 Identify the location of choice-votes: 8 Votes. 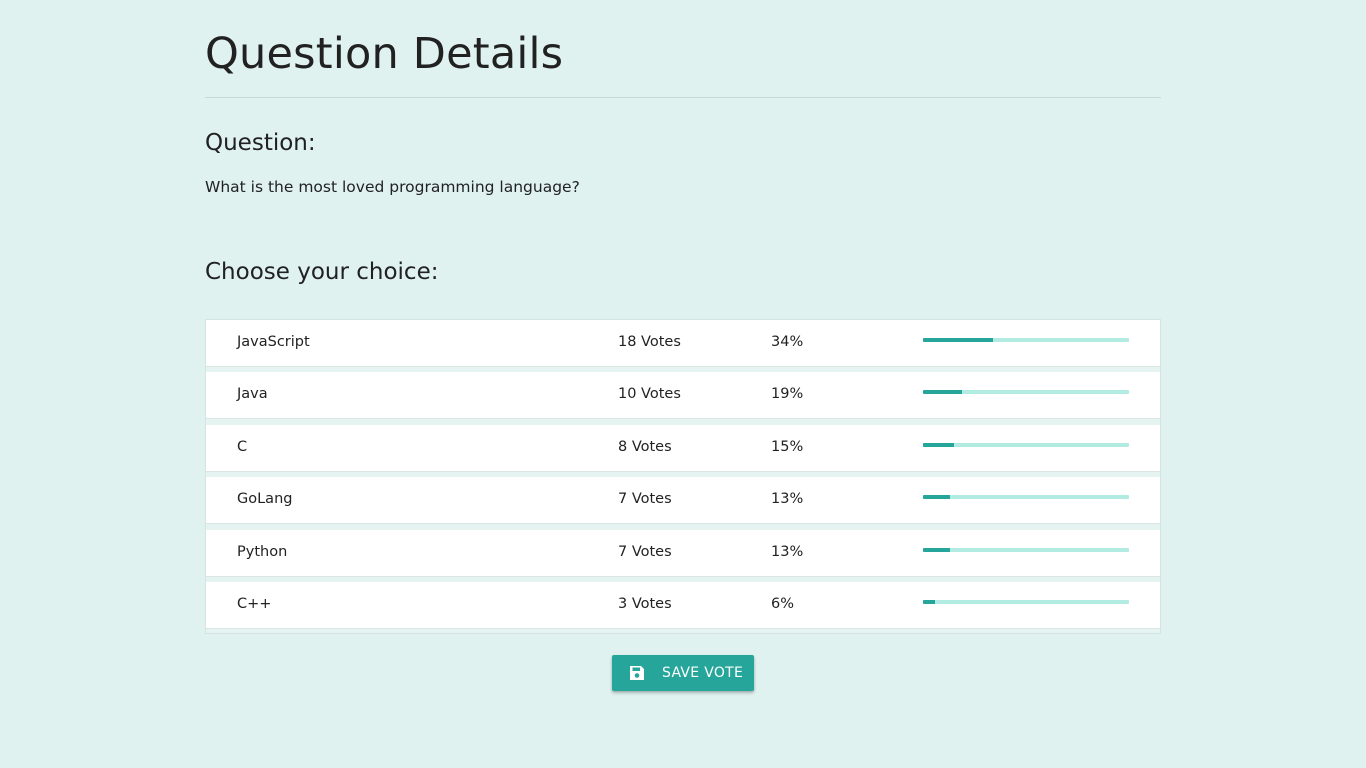
(645, 447).